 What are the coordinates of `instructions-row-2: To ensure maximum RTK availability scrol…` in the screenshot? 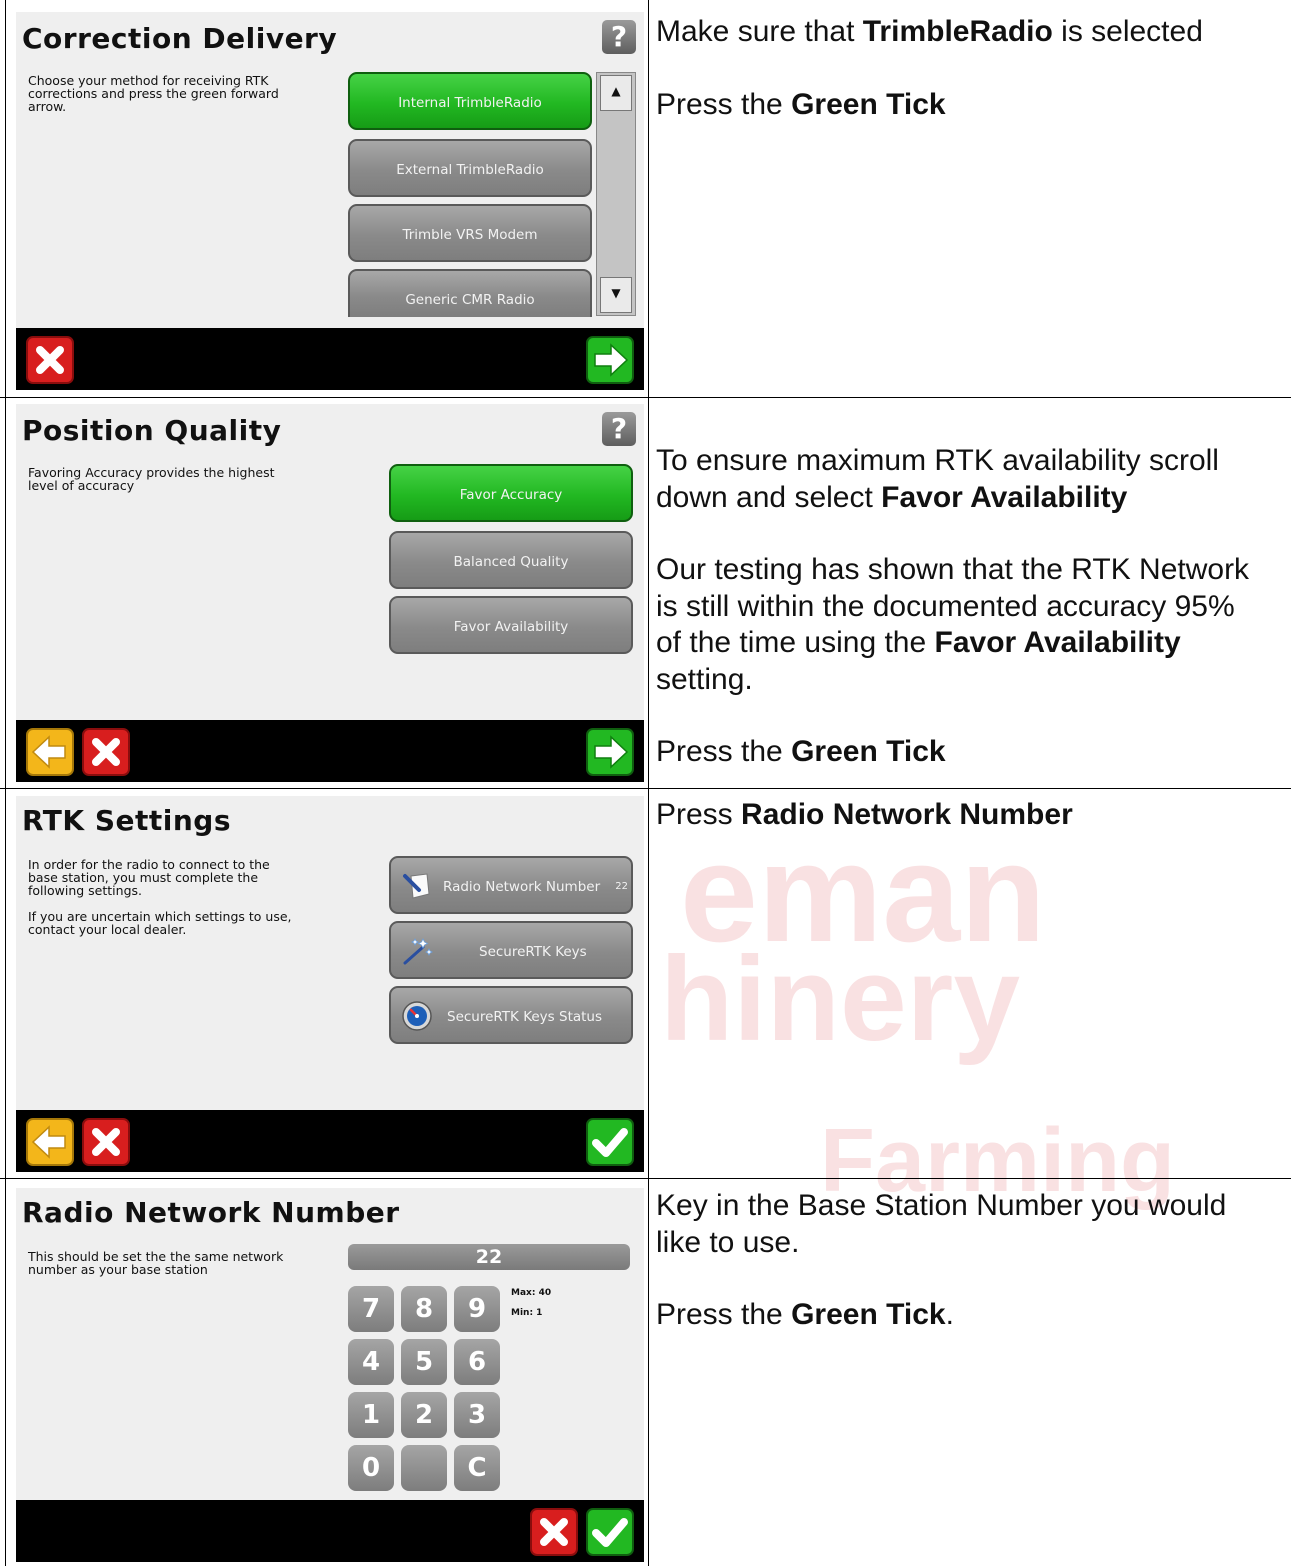 It's located at (966, 607).